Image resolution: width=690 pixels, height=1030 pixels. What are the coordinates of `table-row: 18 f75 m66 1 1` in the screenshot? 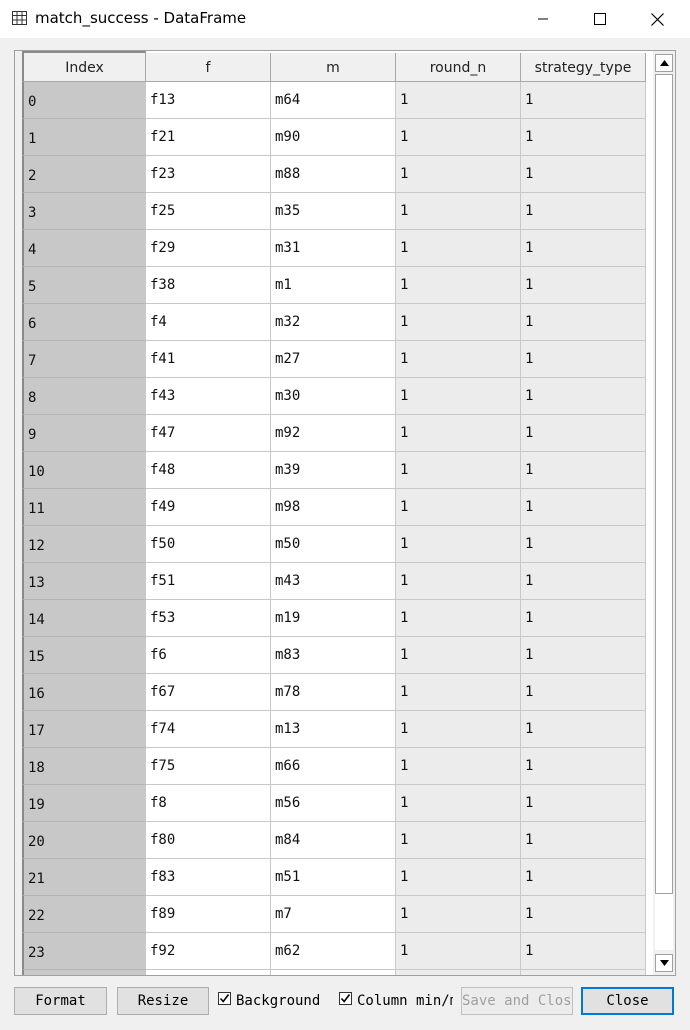 It's located at (334, 766).